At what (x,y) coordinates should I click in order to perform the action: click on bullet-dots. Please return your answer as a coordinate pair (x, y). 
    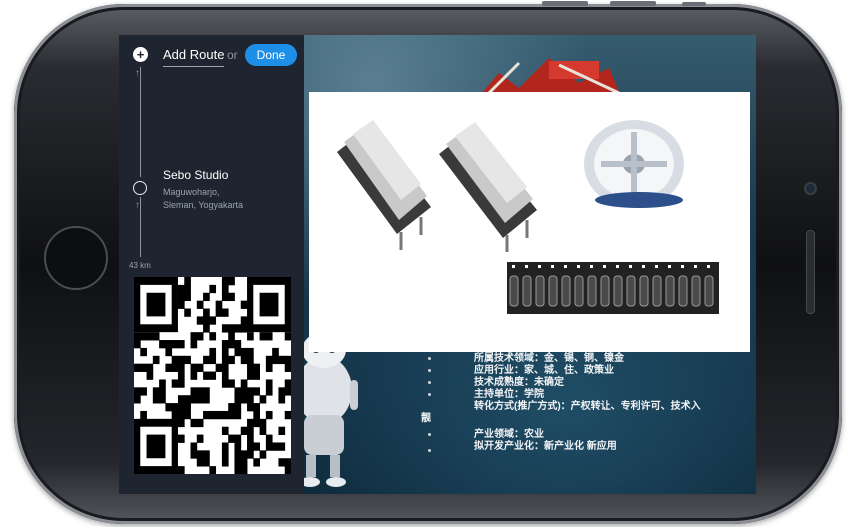
    Looking at the image, I should click on (430, 408).